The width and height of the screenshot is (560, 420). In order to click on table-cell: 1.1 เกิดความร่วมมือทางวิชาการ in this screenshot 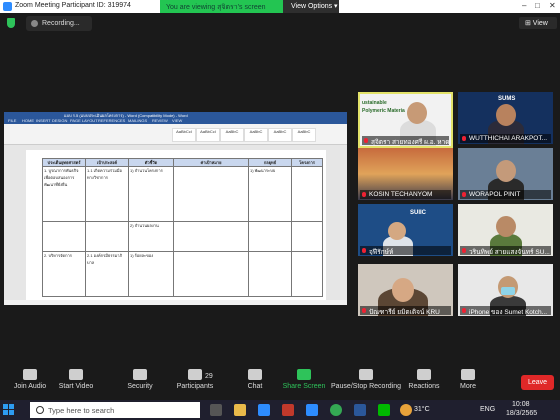, I will do `click(107, 194)`.